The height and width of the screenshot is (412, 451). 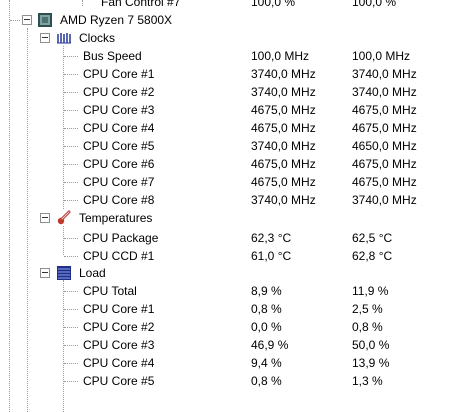 What do you see at coordinates (45, 218) in the screenshot?
I see `collapse-toggle-temperatures` at bounding box center [45, 218].